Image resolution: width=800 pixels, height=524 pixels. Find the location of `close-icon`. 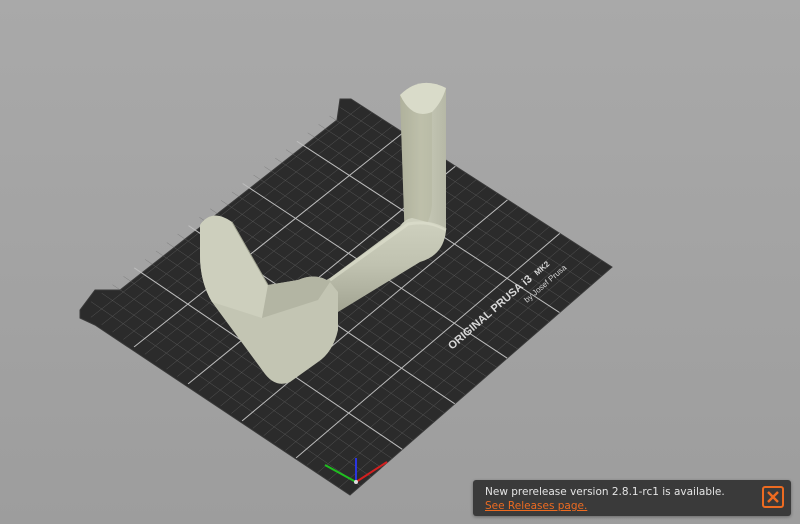

close-icon is located at coordinates (773, 497).